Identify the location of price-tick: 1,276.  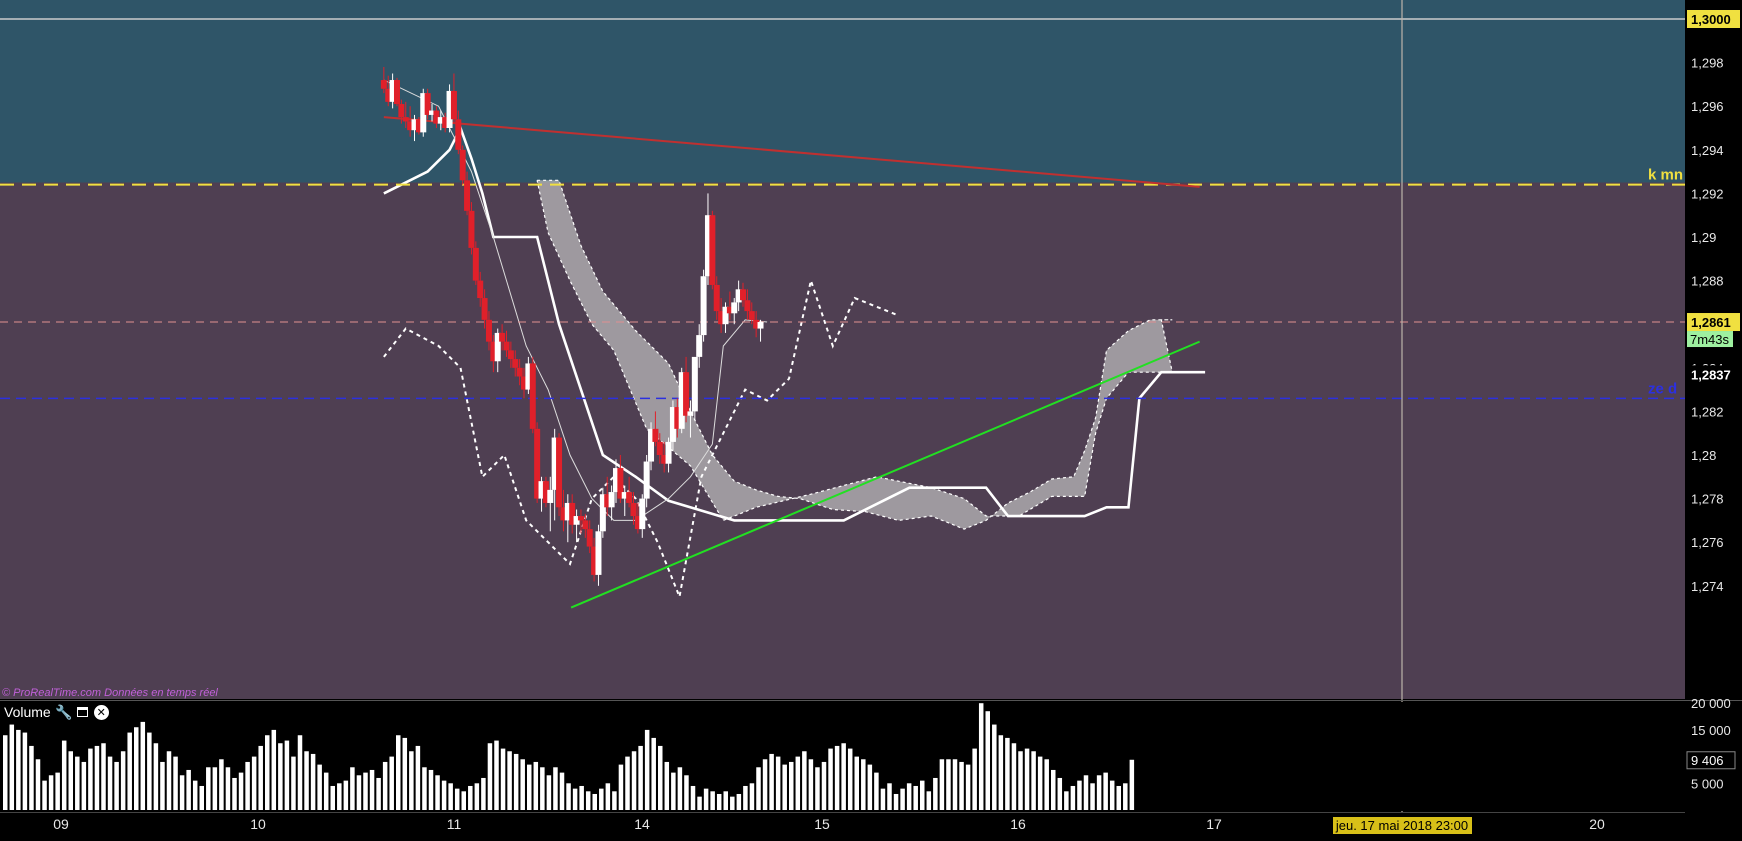
(1707, 542).